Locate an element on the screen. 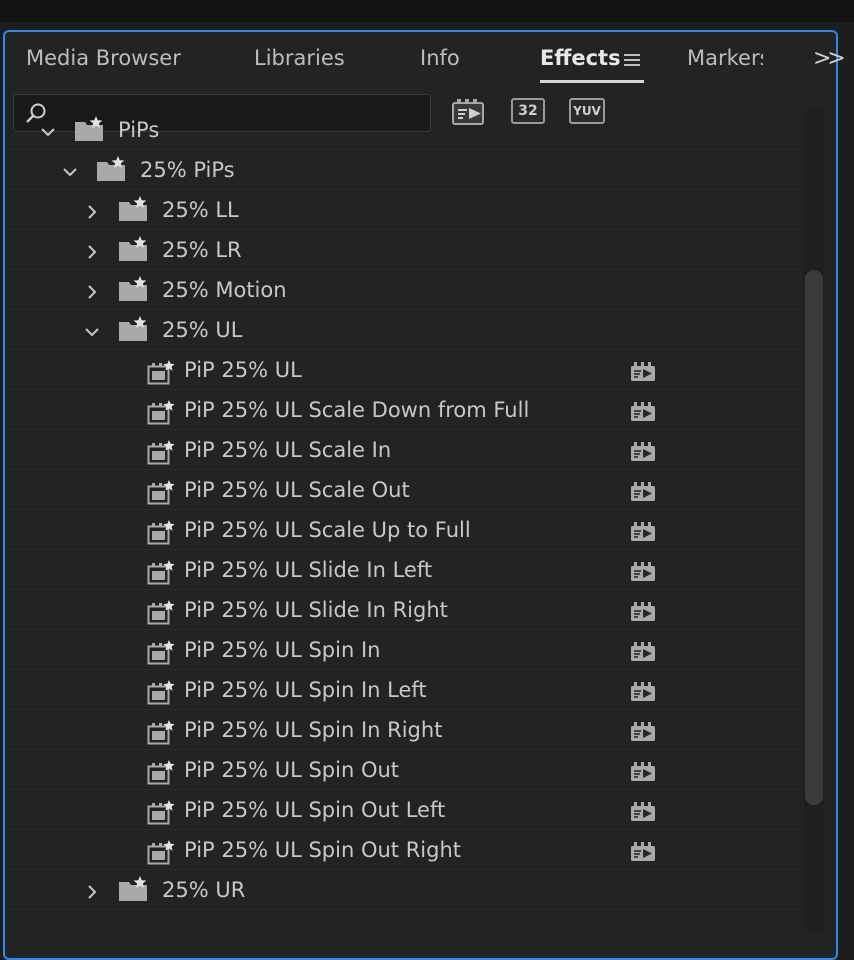 This screenshot has width=854, height=960. tree-folder-row: PiPs is located at coordinates (403, 130).